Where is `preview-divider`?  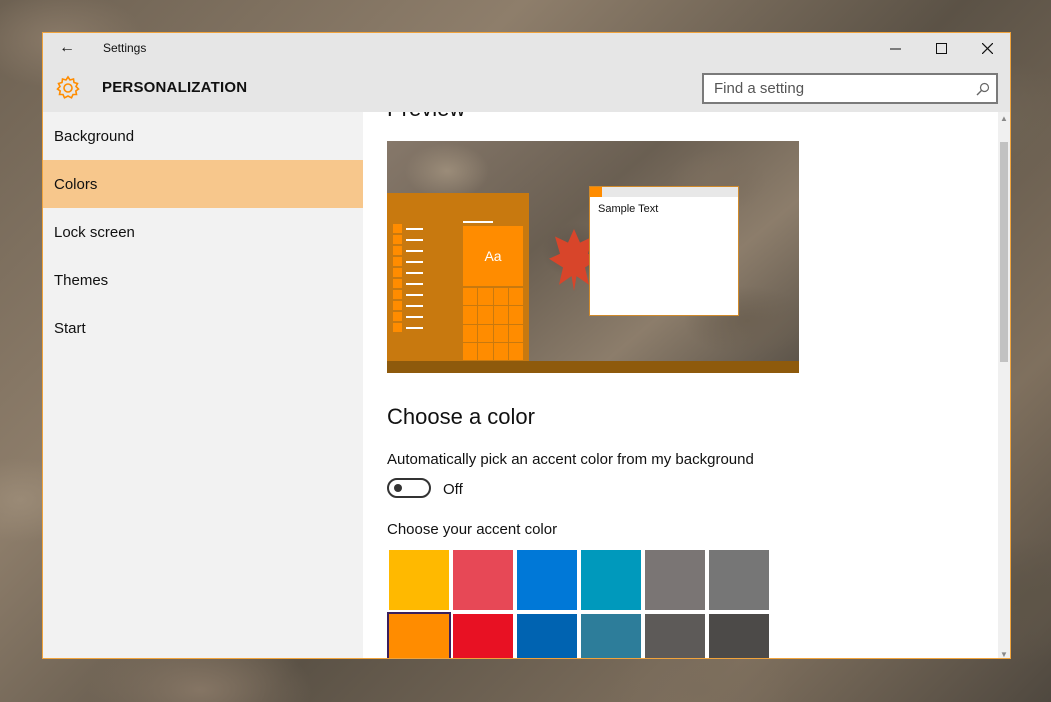 preview-divider is located at coordinates (478, 222).